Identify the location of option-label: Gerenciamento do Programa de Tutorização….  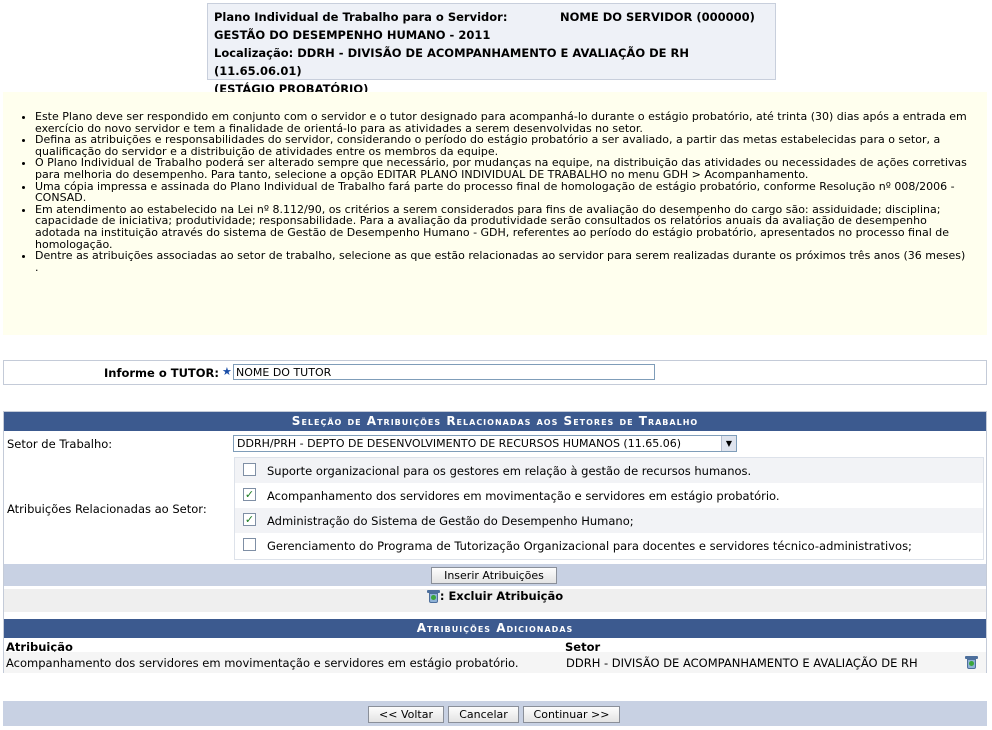
(589, 546).